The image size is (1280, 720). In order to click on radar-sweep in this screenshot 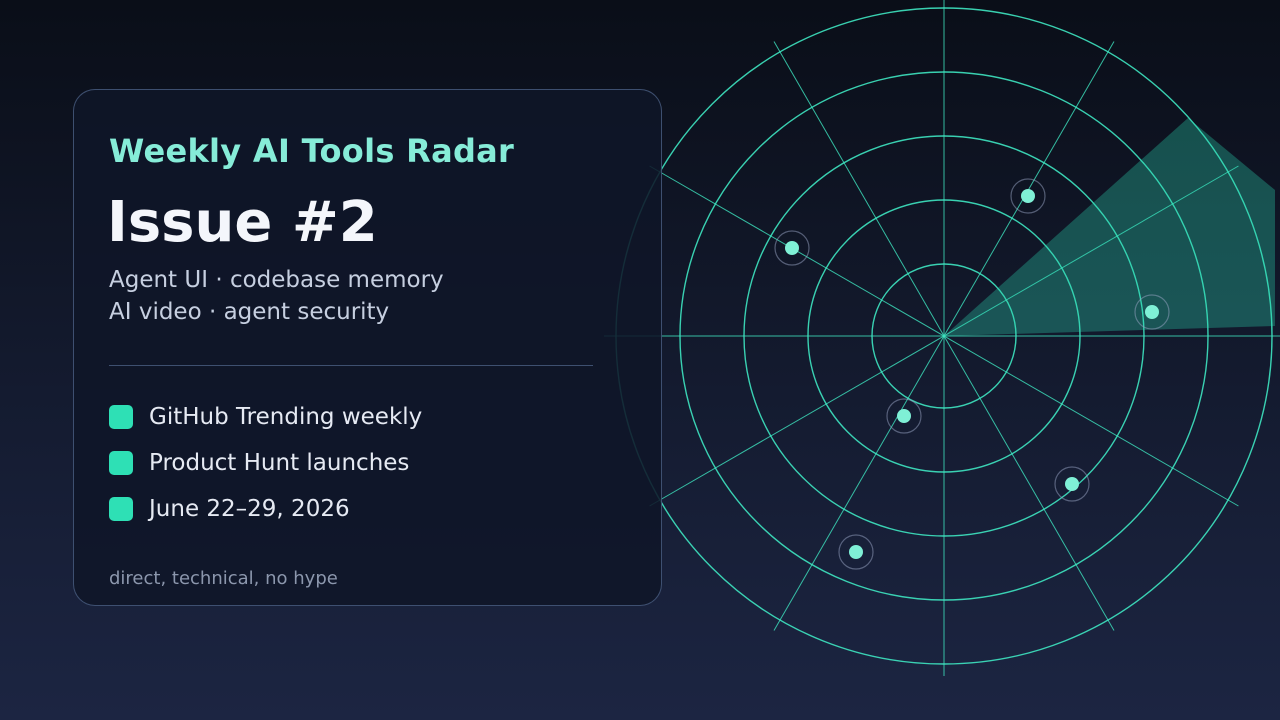, I will do `click(1109, 227)`.